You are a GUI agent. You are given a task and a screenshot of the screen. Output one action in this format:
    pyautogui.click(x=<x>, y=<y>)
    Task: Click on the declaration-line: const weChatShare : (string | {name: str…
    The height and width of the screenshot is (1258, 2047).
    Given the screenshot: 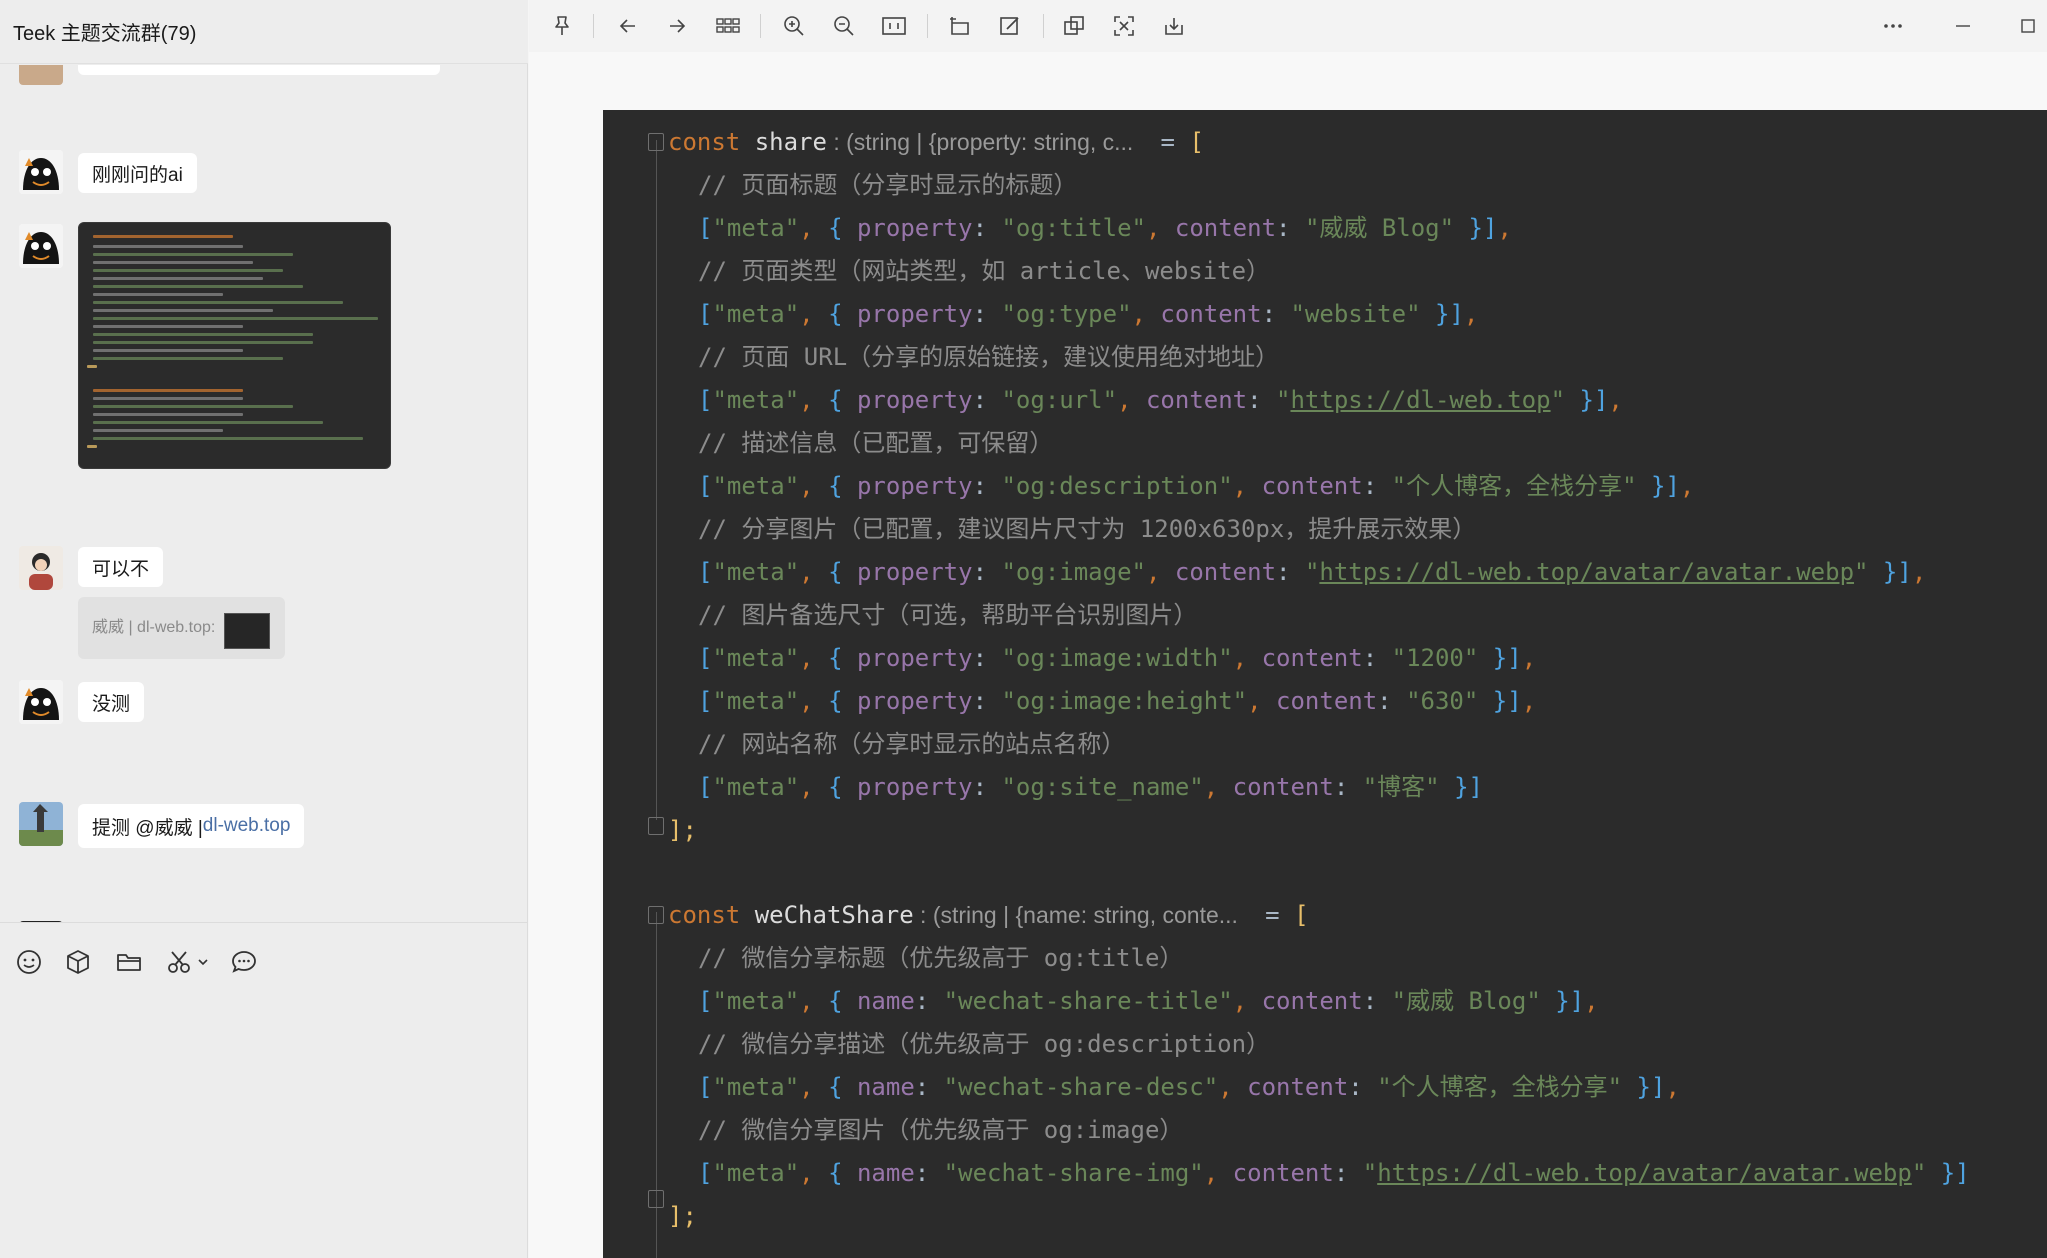 What is the action you would take?
    pyautogui.click(x=988, y=915)
    